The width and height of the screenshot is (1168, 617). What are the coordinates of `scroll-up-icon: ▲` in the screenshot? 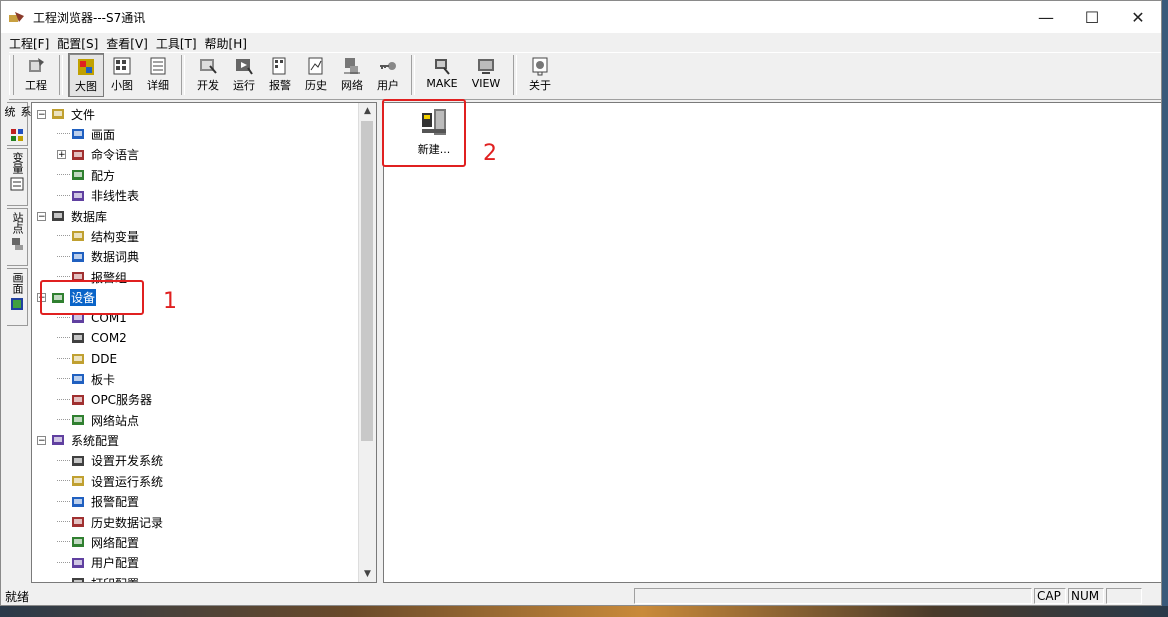 It's located at (367, 111).